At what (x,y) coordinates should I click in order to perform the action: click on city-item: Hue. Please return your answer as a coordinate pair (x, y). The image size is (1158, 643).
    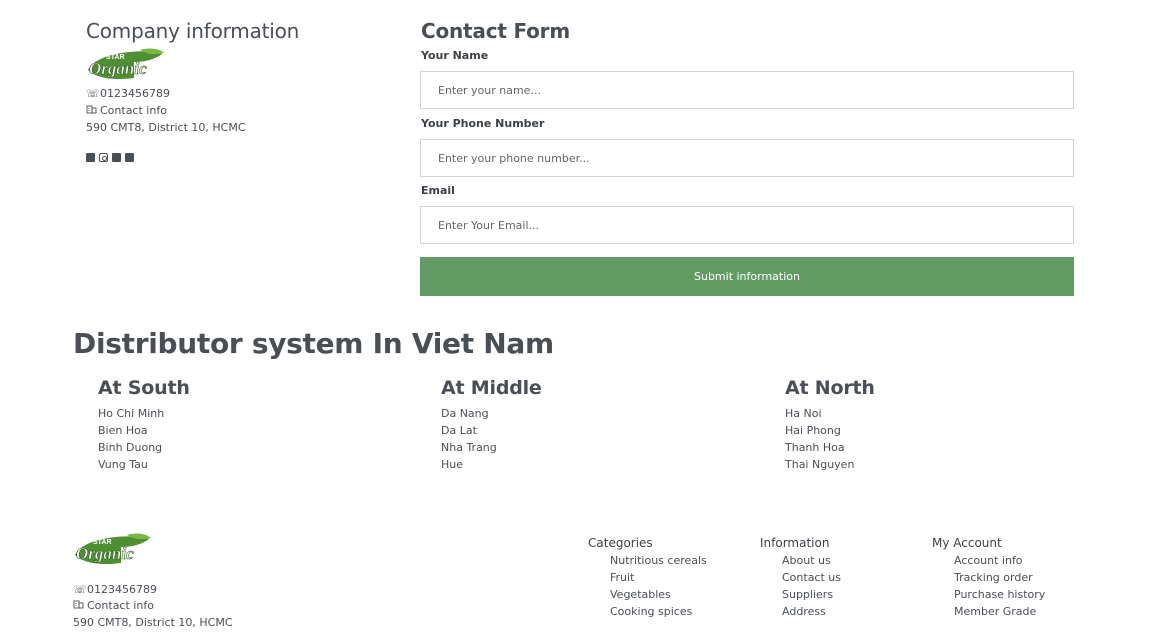
    Looking at the image, I should click on (469, 464).